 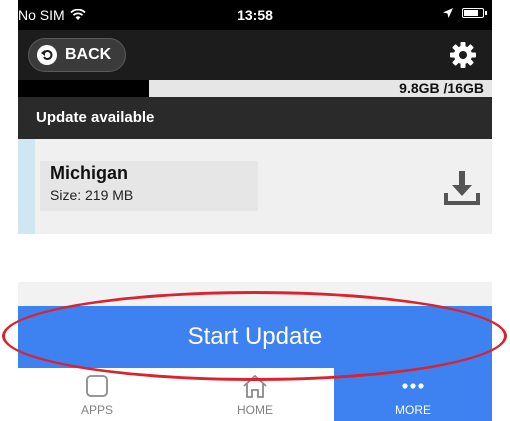 I want to click on status-right, so click(x=464, y=13).